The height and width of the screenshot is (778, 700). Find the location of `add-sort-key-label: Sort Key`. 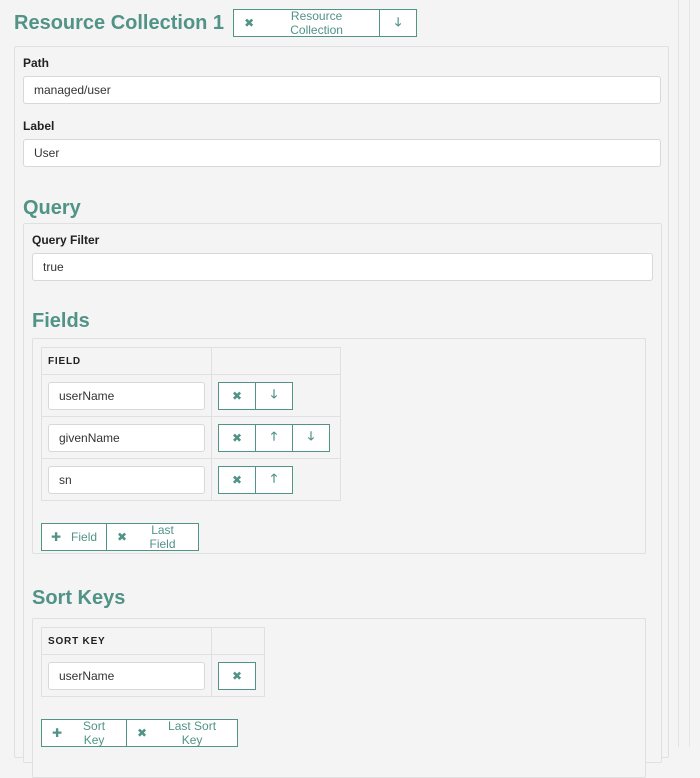

add-sort-key-label: Sort Key is located at coordinates (94, 733).